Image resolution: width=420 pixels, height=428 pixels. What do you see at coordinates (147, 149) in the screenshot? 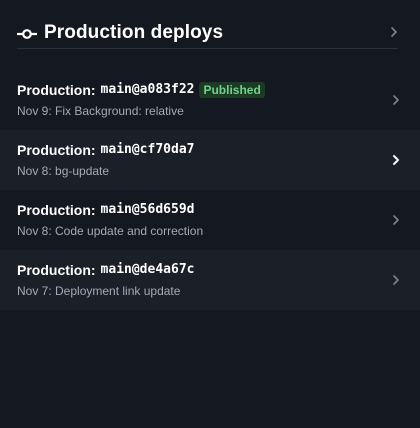
I see `deploy-ref: main@cf70da7` at bounding box center [147, 149].